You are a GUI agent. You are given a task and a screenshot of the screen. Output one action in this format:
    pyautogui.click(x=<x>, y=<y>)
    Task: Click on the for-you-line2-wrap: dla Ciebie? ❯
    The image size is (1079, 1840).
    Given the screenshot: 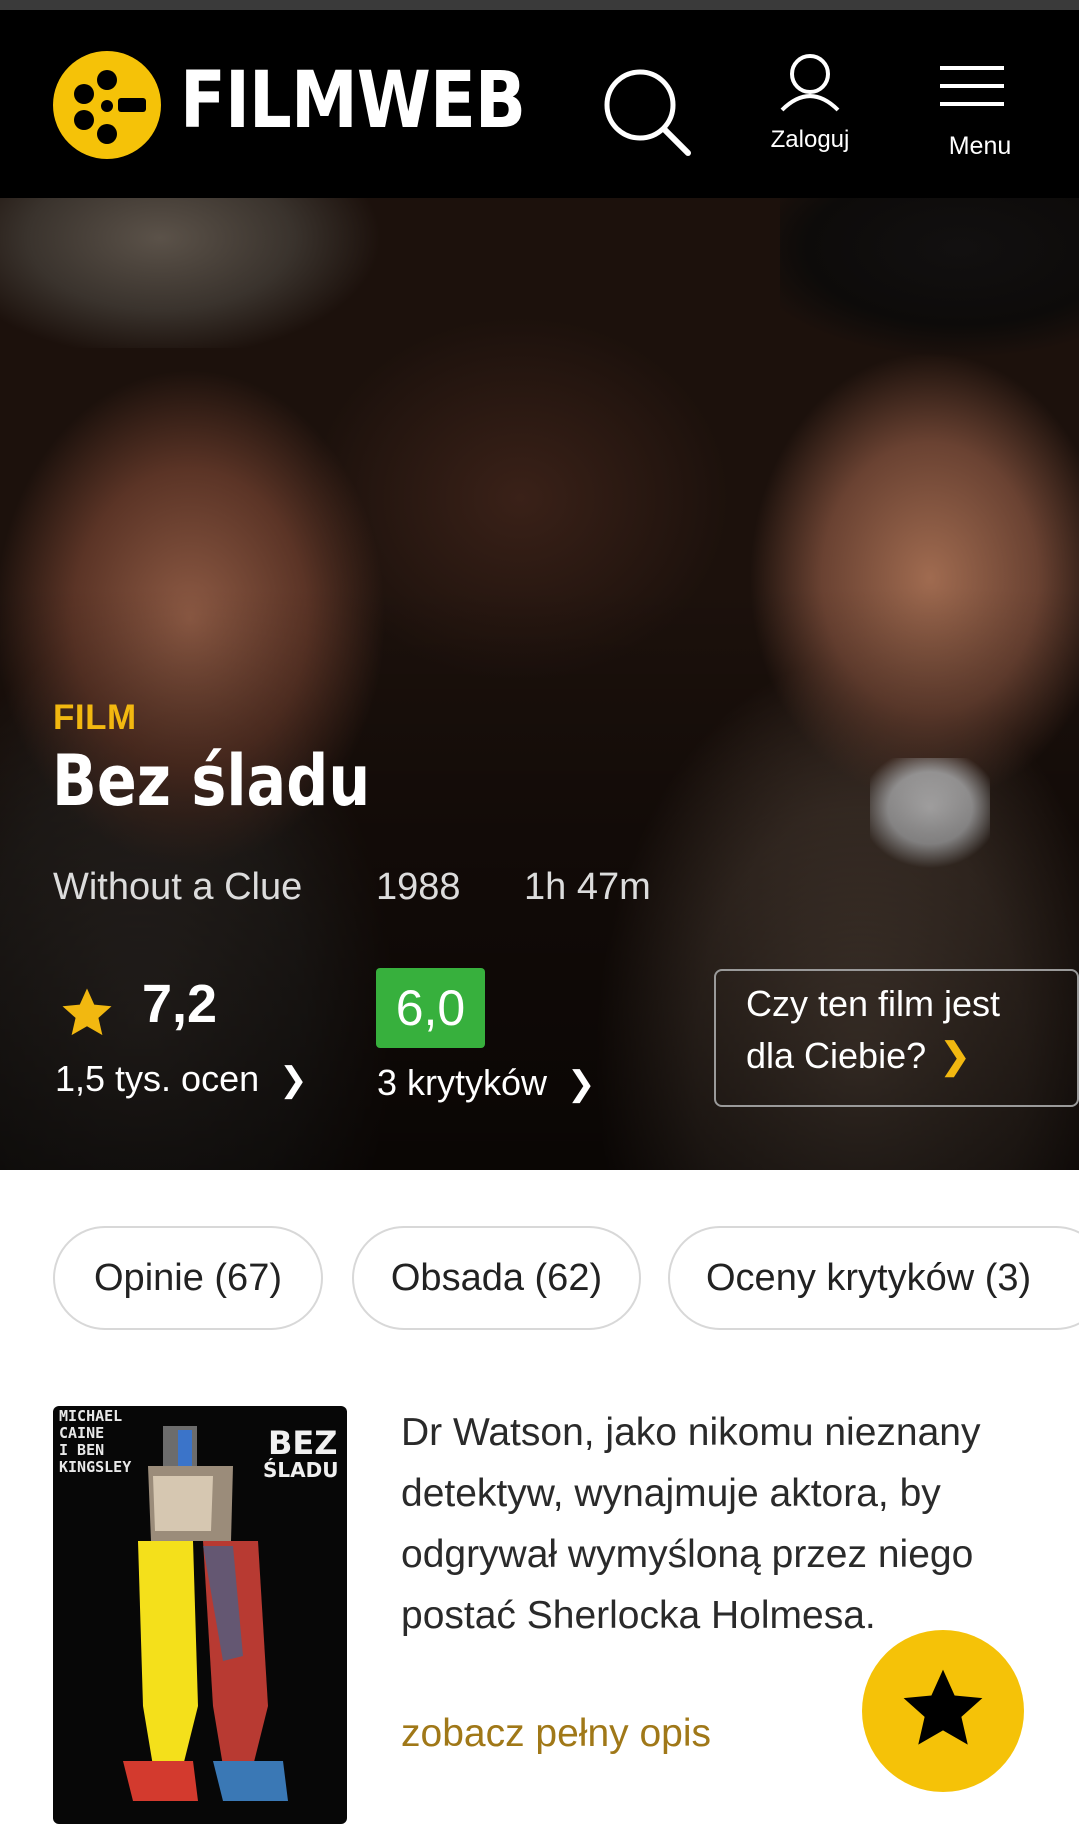 What is the action you would take?
    pyautogui.click(x=858, y=1056)
    